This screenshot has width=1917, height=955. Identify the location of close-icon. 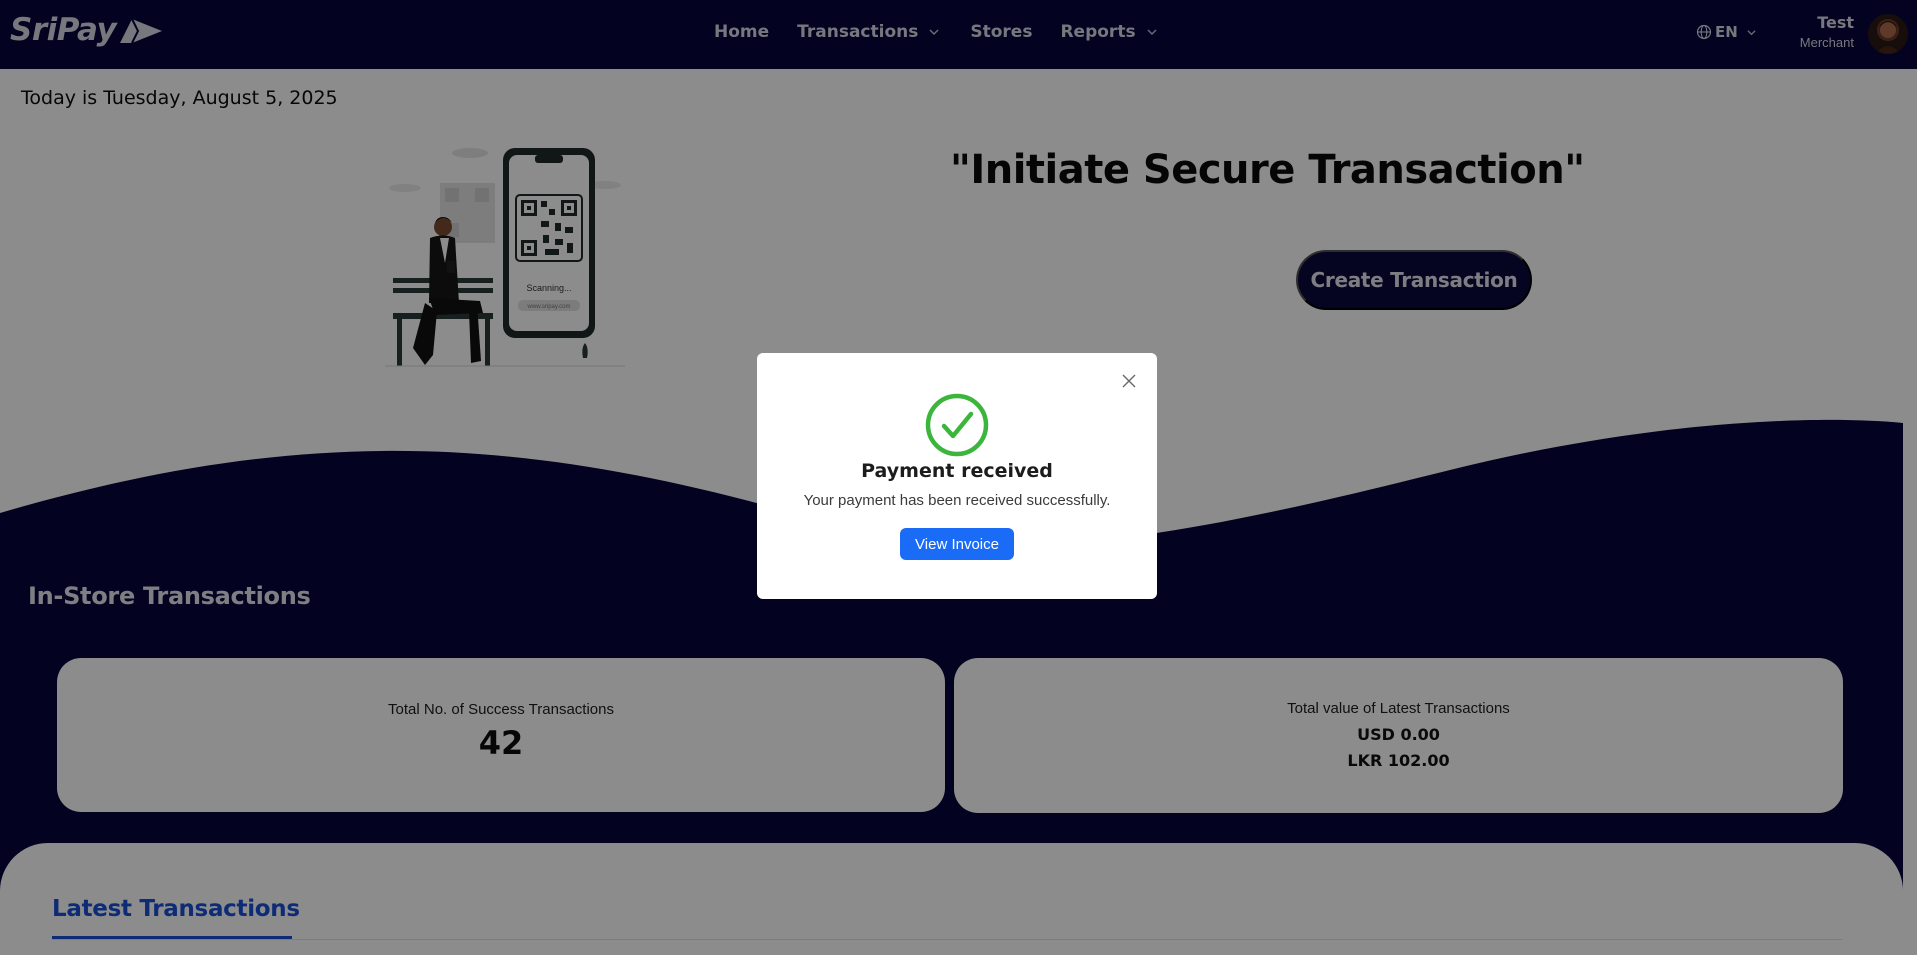
(1129, 381).